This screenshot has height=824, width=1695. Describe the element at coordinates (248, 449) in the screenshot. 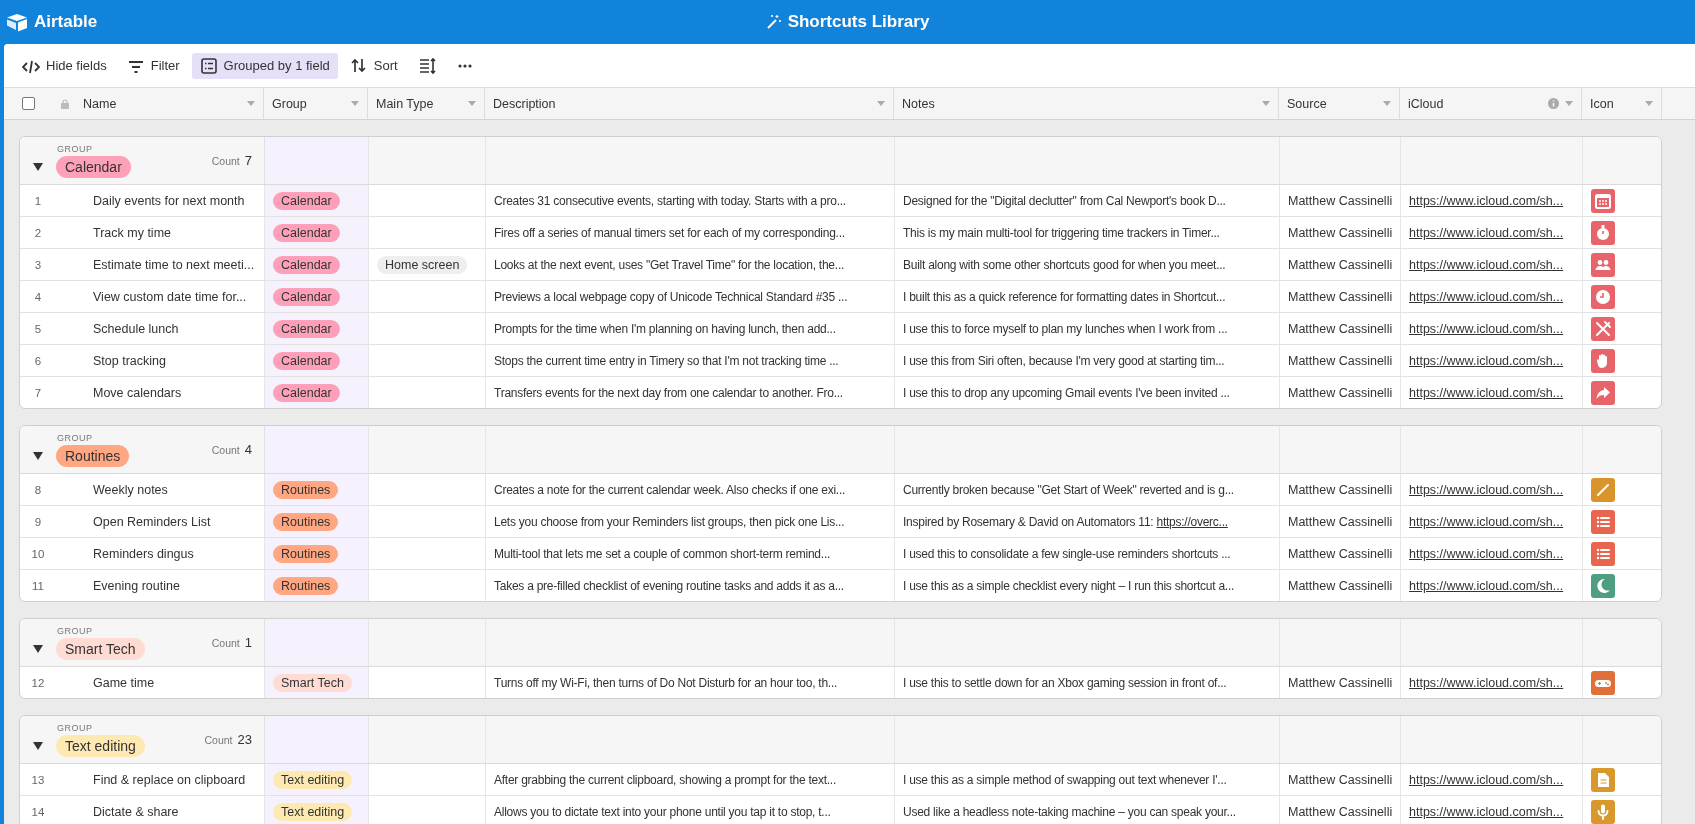

I see `count-value: 4` at that location.